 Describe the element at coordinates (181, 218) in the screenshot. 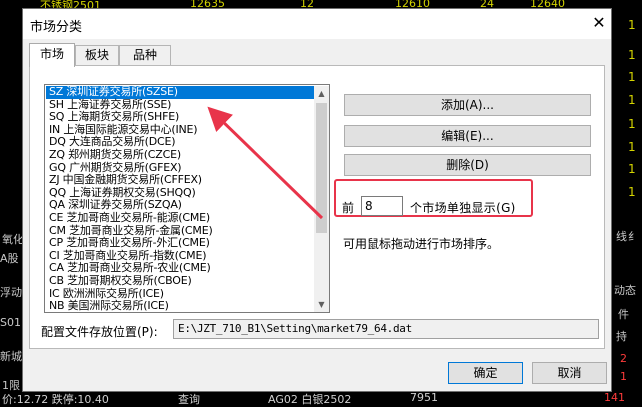

I see `market-list-item: CE 芝加哥商业交易所-能源(CME)` at that location.